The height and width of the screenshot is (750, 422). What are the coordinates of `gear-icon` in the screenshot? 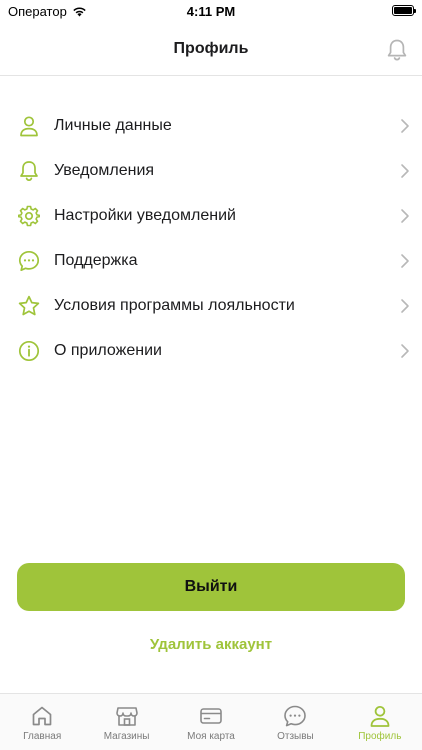 It's located at (29, 216).